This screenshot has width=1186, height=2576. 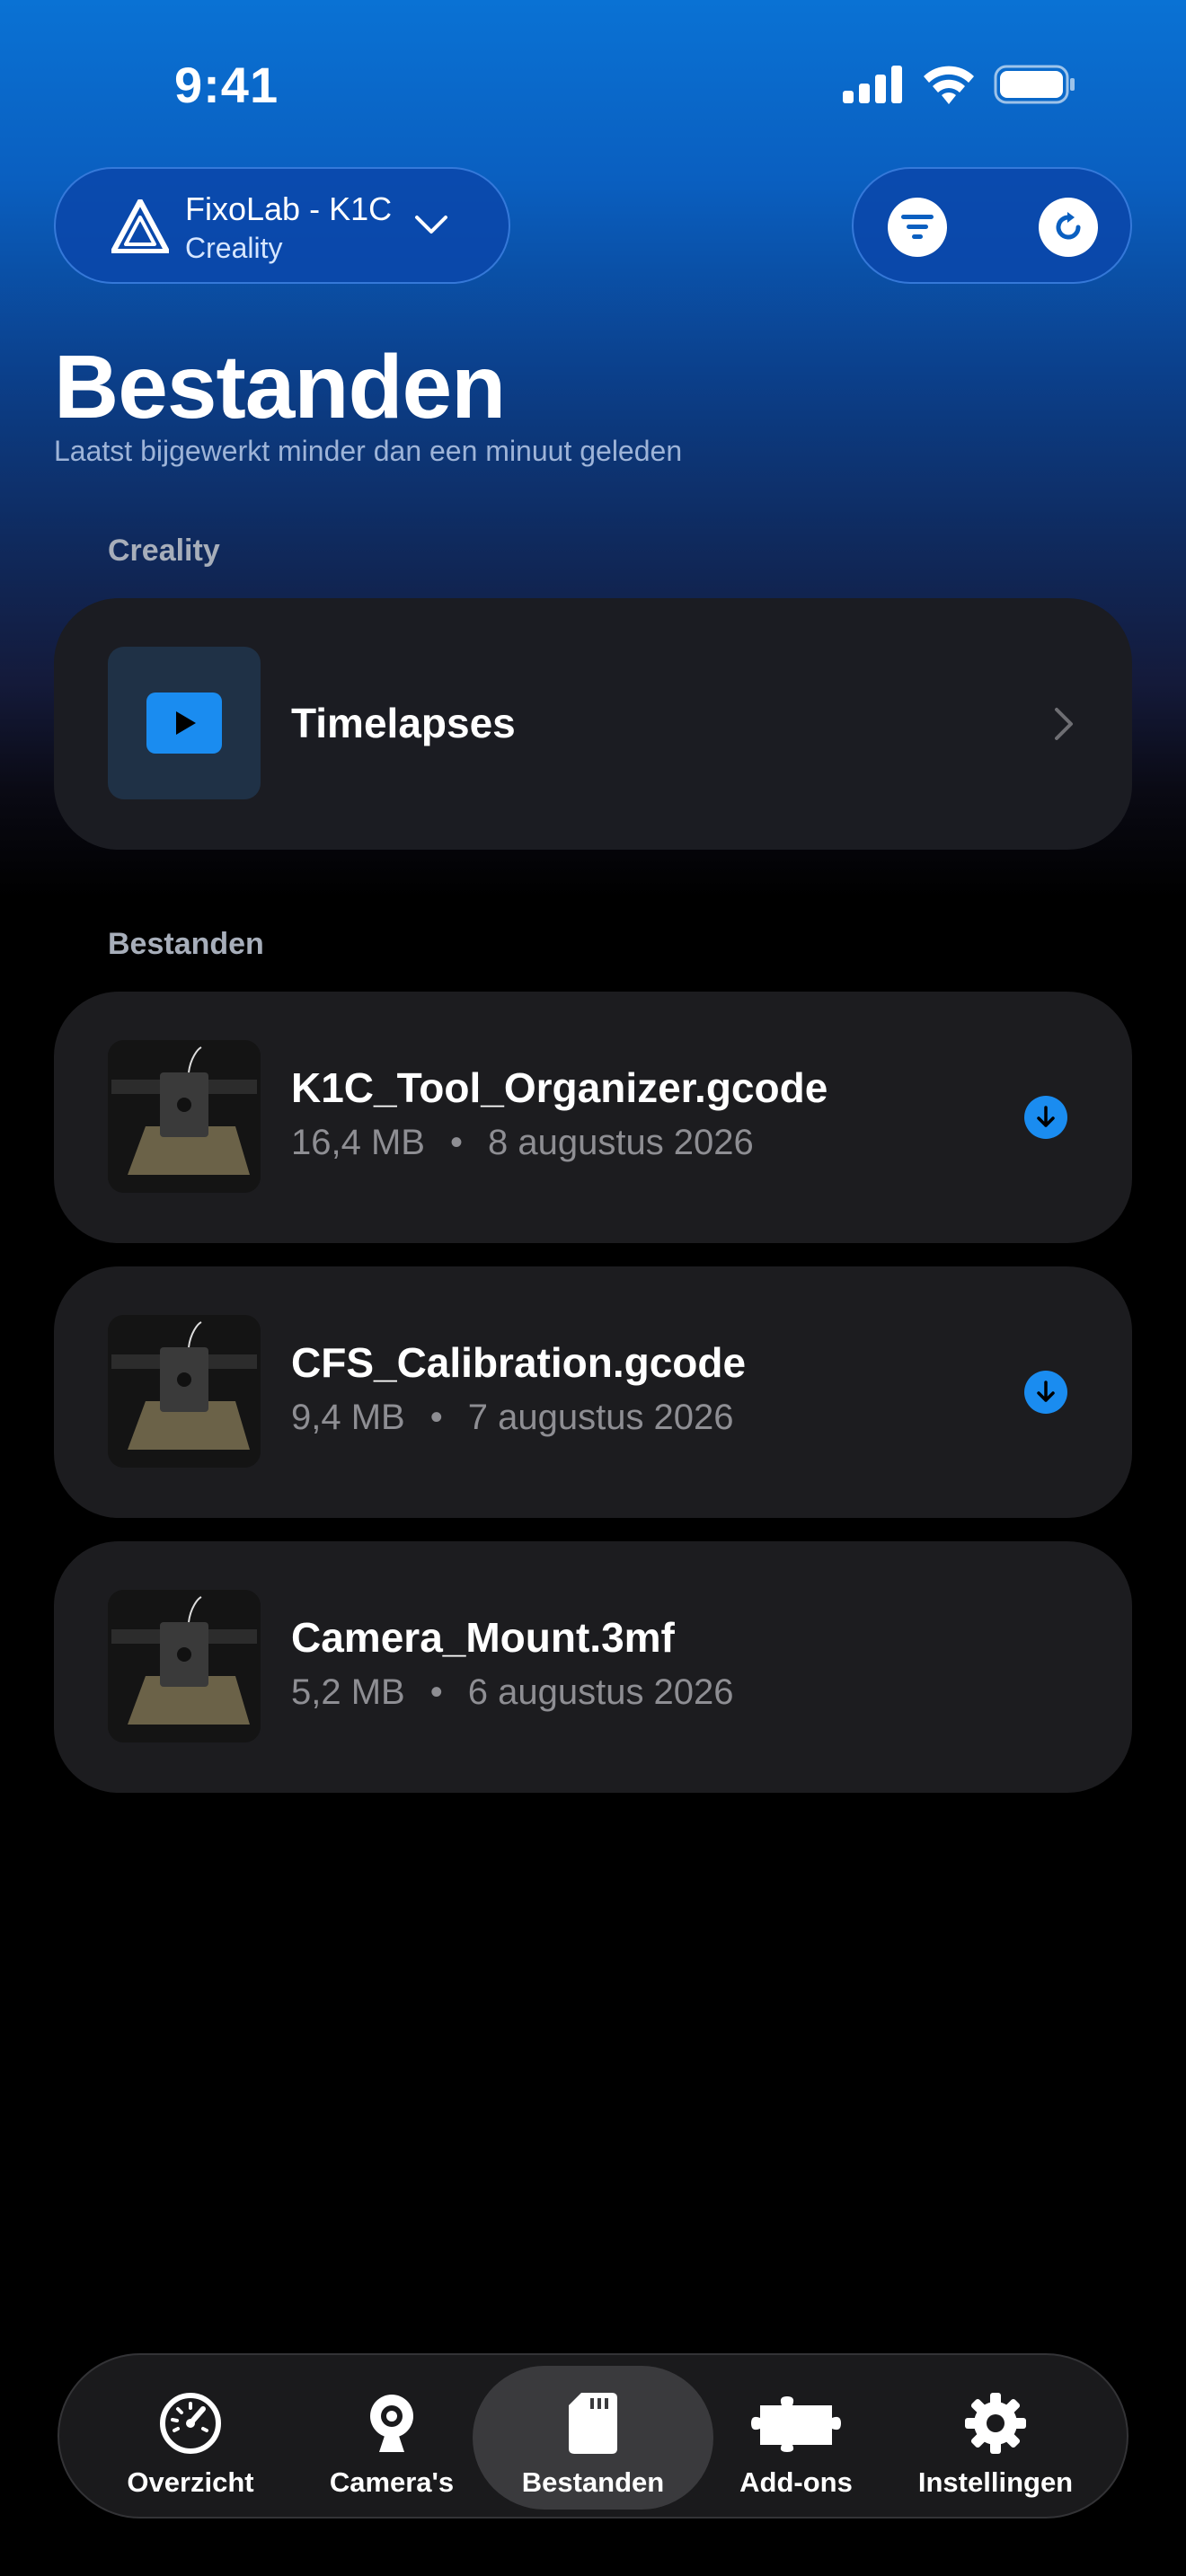 I want to click on battery-icon, so click(x=1034, y=84).